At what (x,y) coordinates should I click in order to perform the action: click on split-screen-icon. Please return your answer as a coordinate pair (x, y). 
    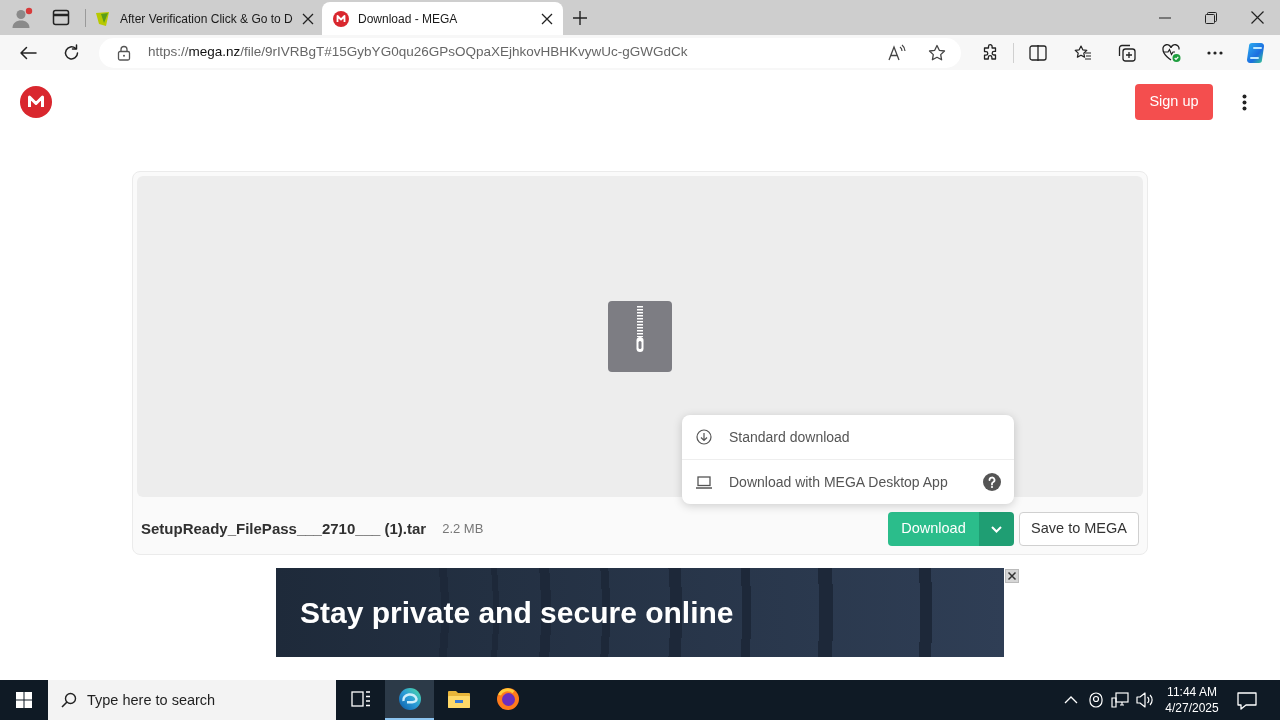
    Looking at the image, I should click on (1038, 52).